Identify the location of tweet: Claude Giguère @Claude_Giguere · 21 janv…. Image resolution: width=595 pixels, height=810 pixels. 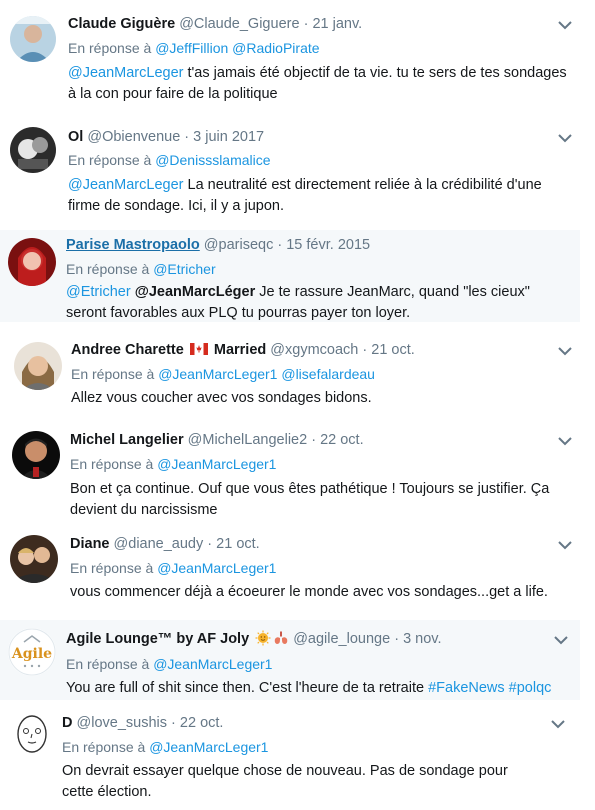
(290, 57).